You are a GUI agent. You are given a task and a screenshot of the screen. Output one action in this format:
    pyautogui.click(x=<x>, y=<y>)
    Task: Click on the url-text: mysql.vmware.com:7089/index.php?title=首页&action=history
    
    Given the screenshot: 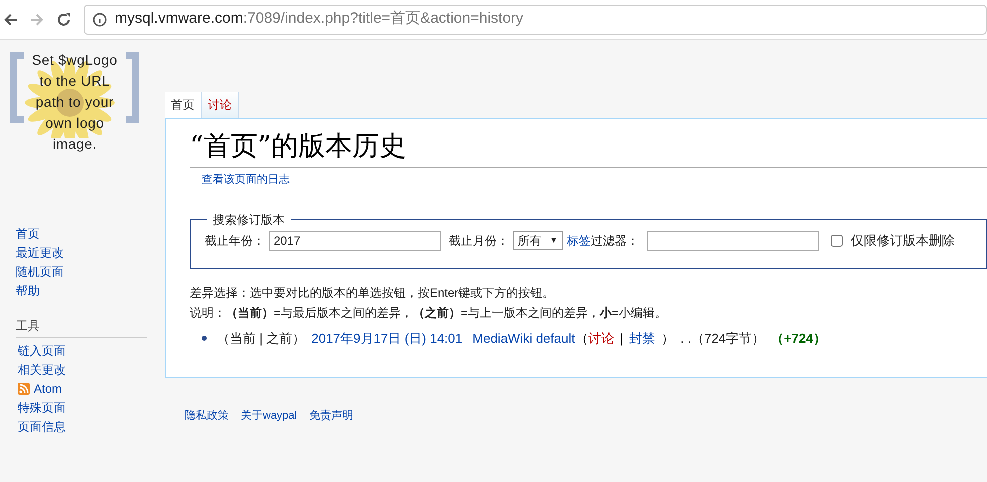 What is the action you would take?
    pyautogui.click(x=319, y=19)
    